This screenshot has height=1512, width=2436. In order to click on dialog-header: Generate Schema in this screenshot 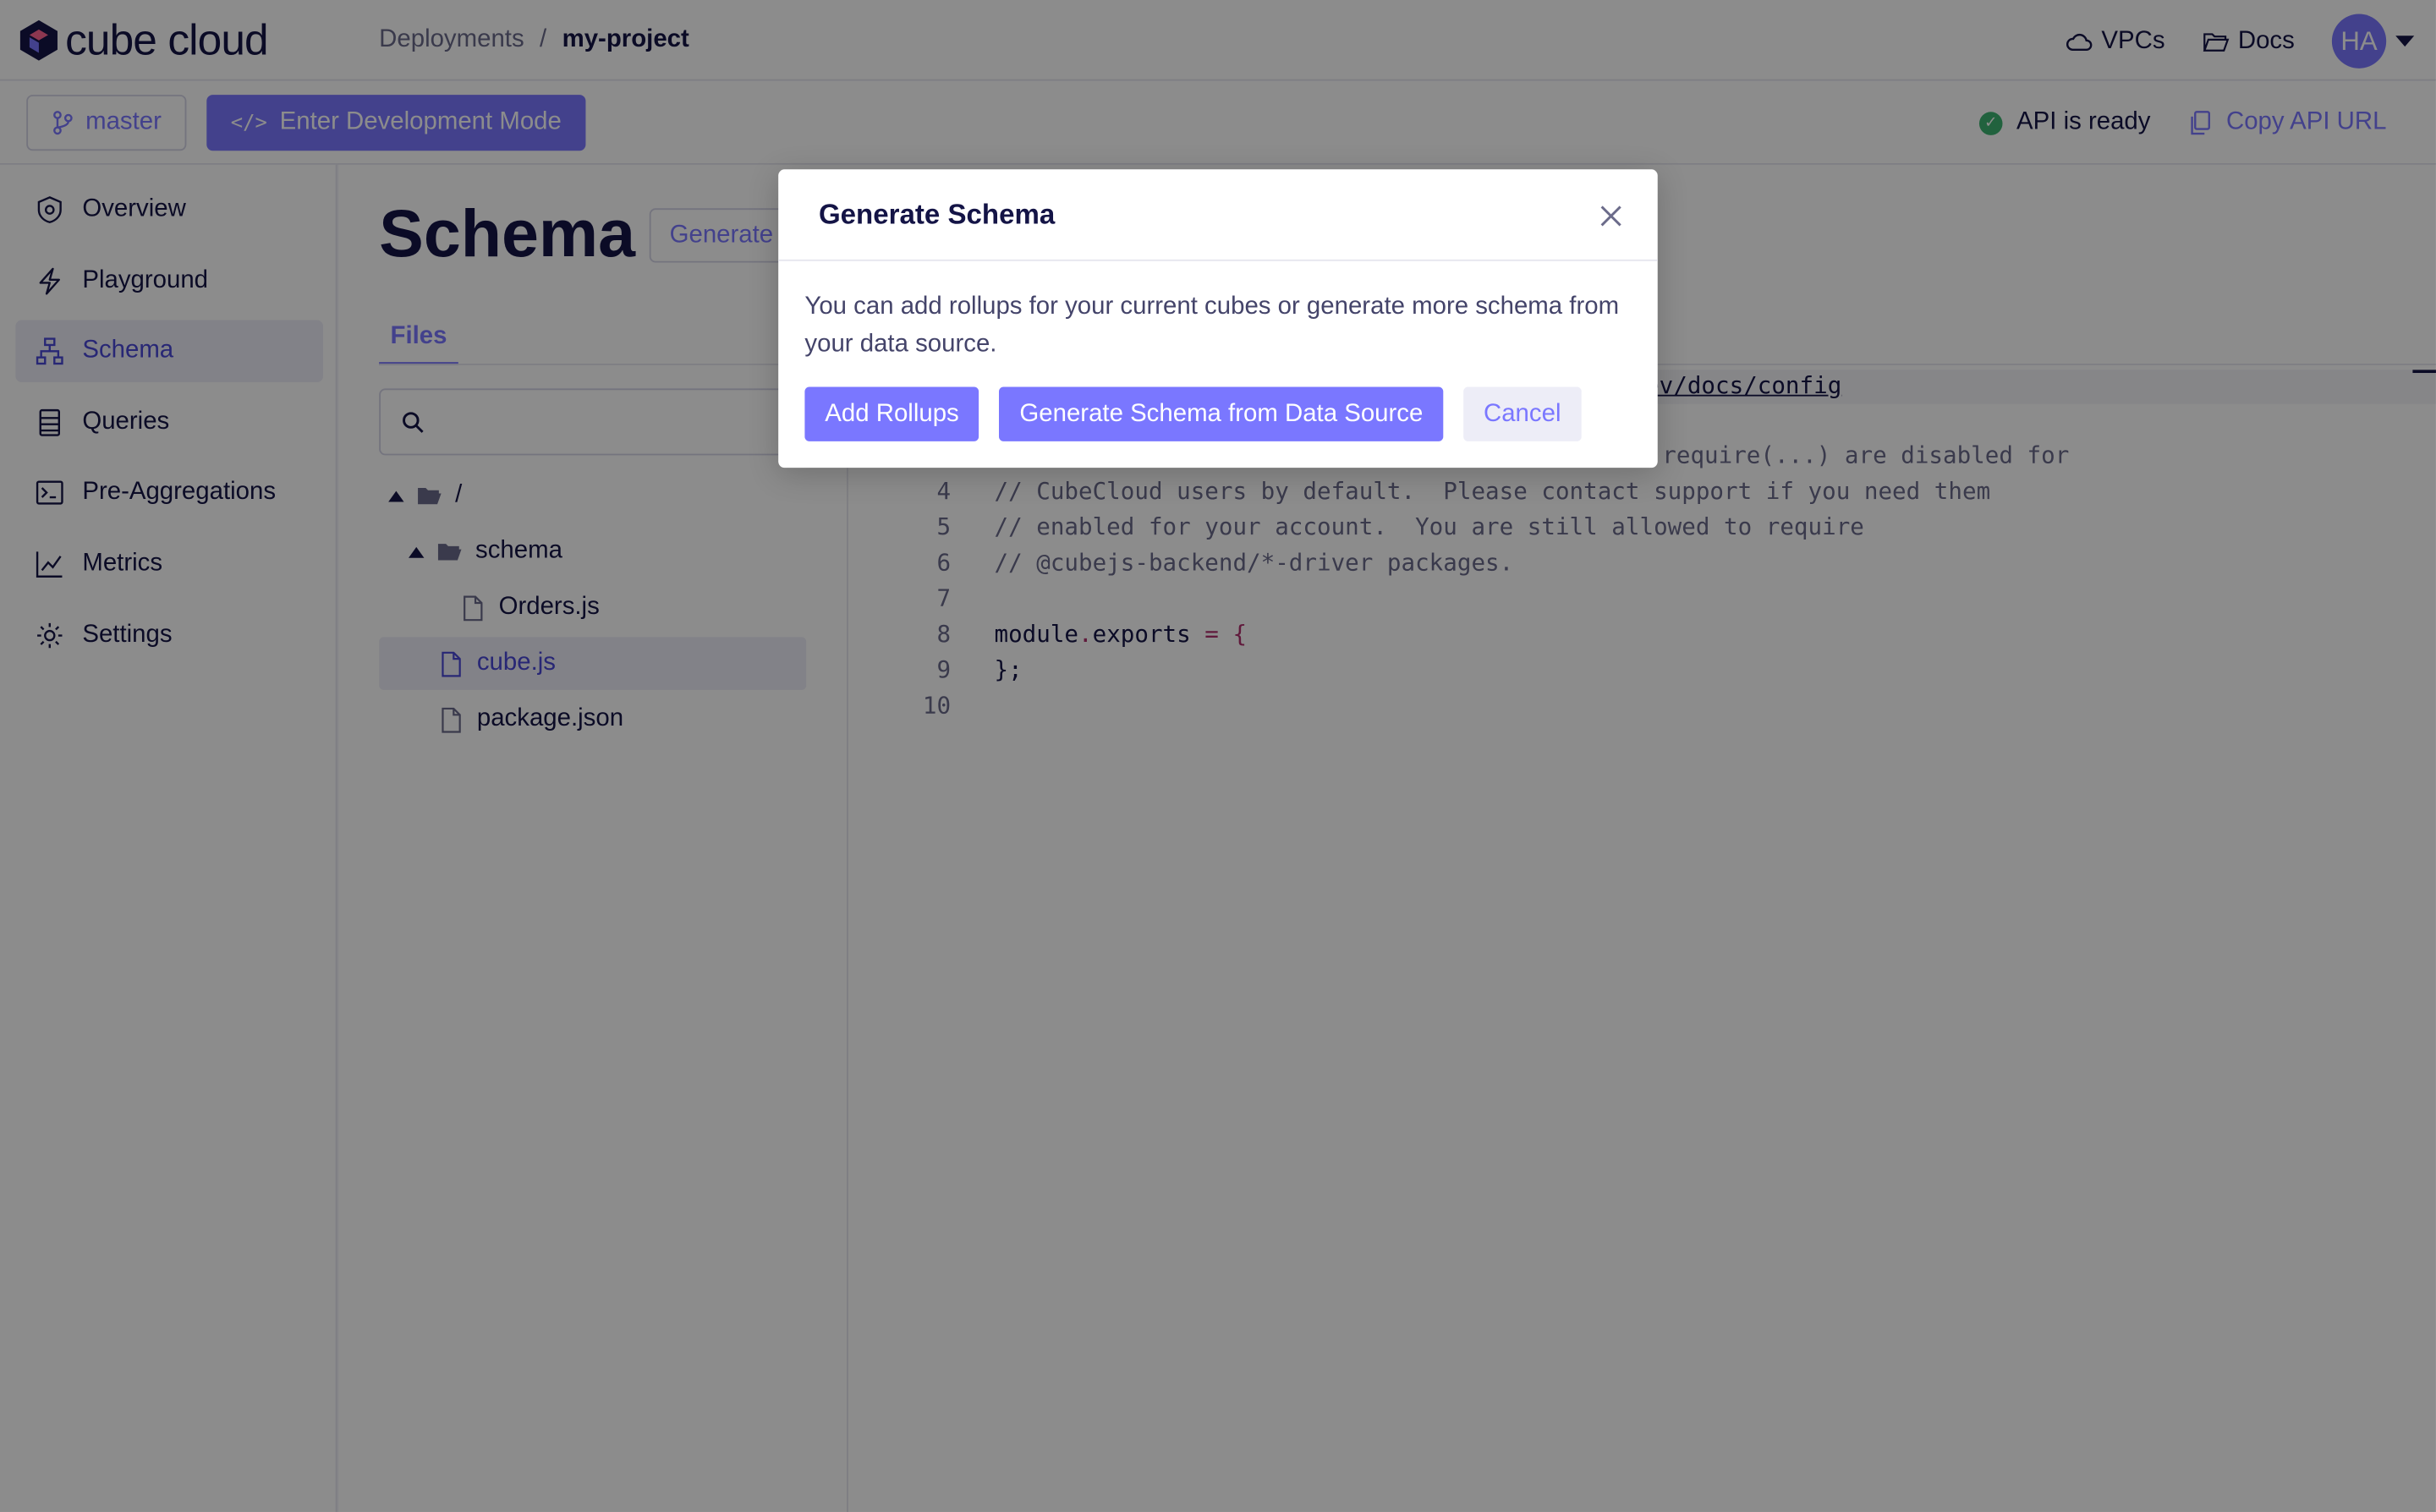, I will do `click(1218, 215)`.